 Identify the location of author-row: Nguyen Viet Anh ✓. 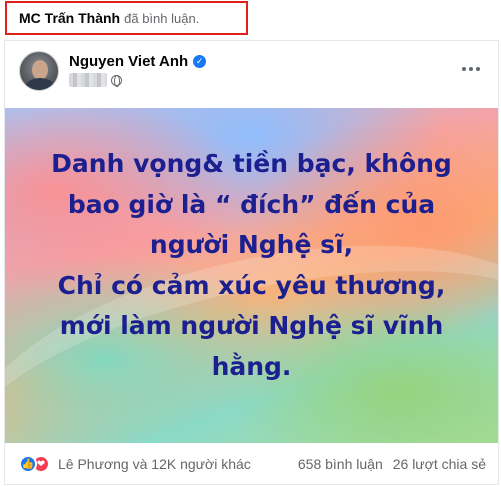
(138, 61).